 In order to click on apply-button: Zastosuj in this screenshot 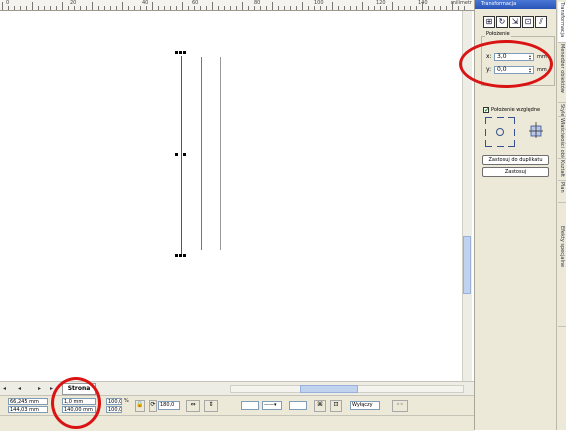, I will do `click(515, 172)`.